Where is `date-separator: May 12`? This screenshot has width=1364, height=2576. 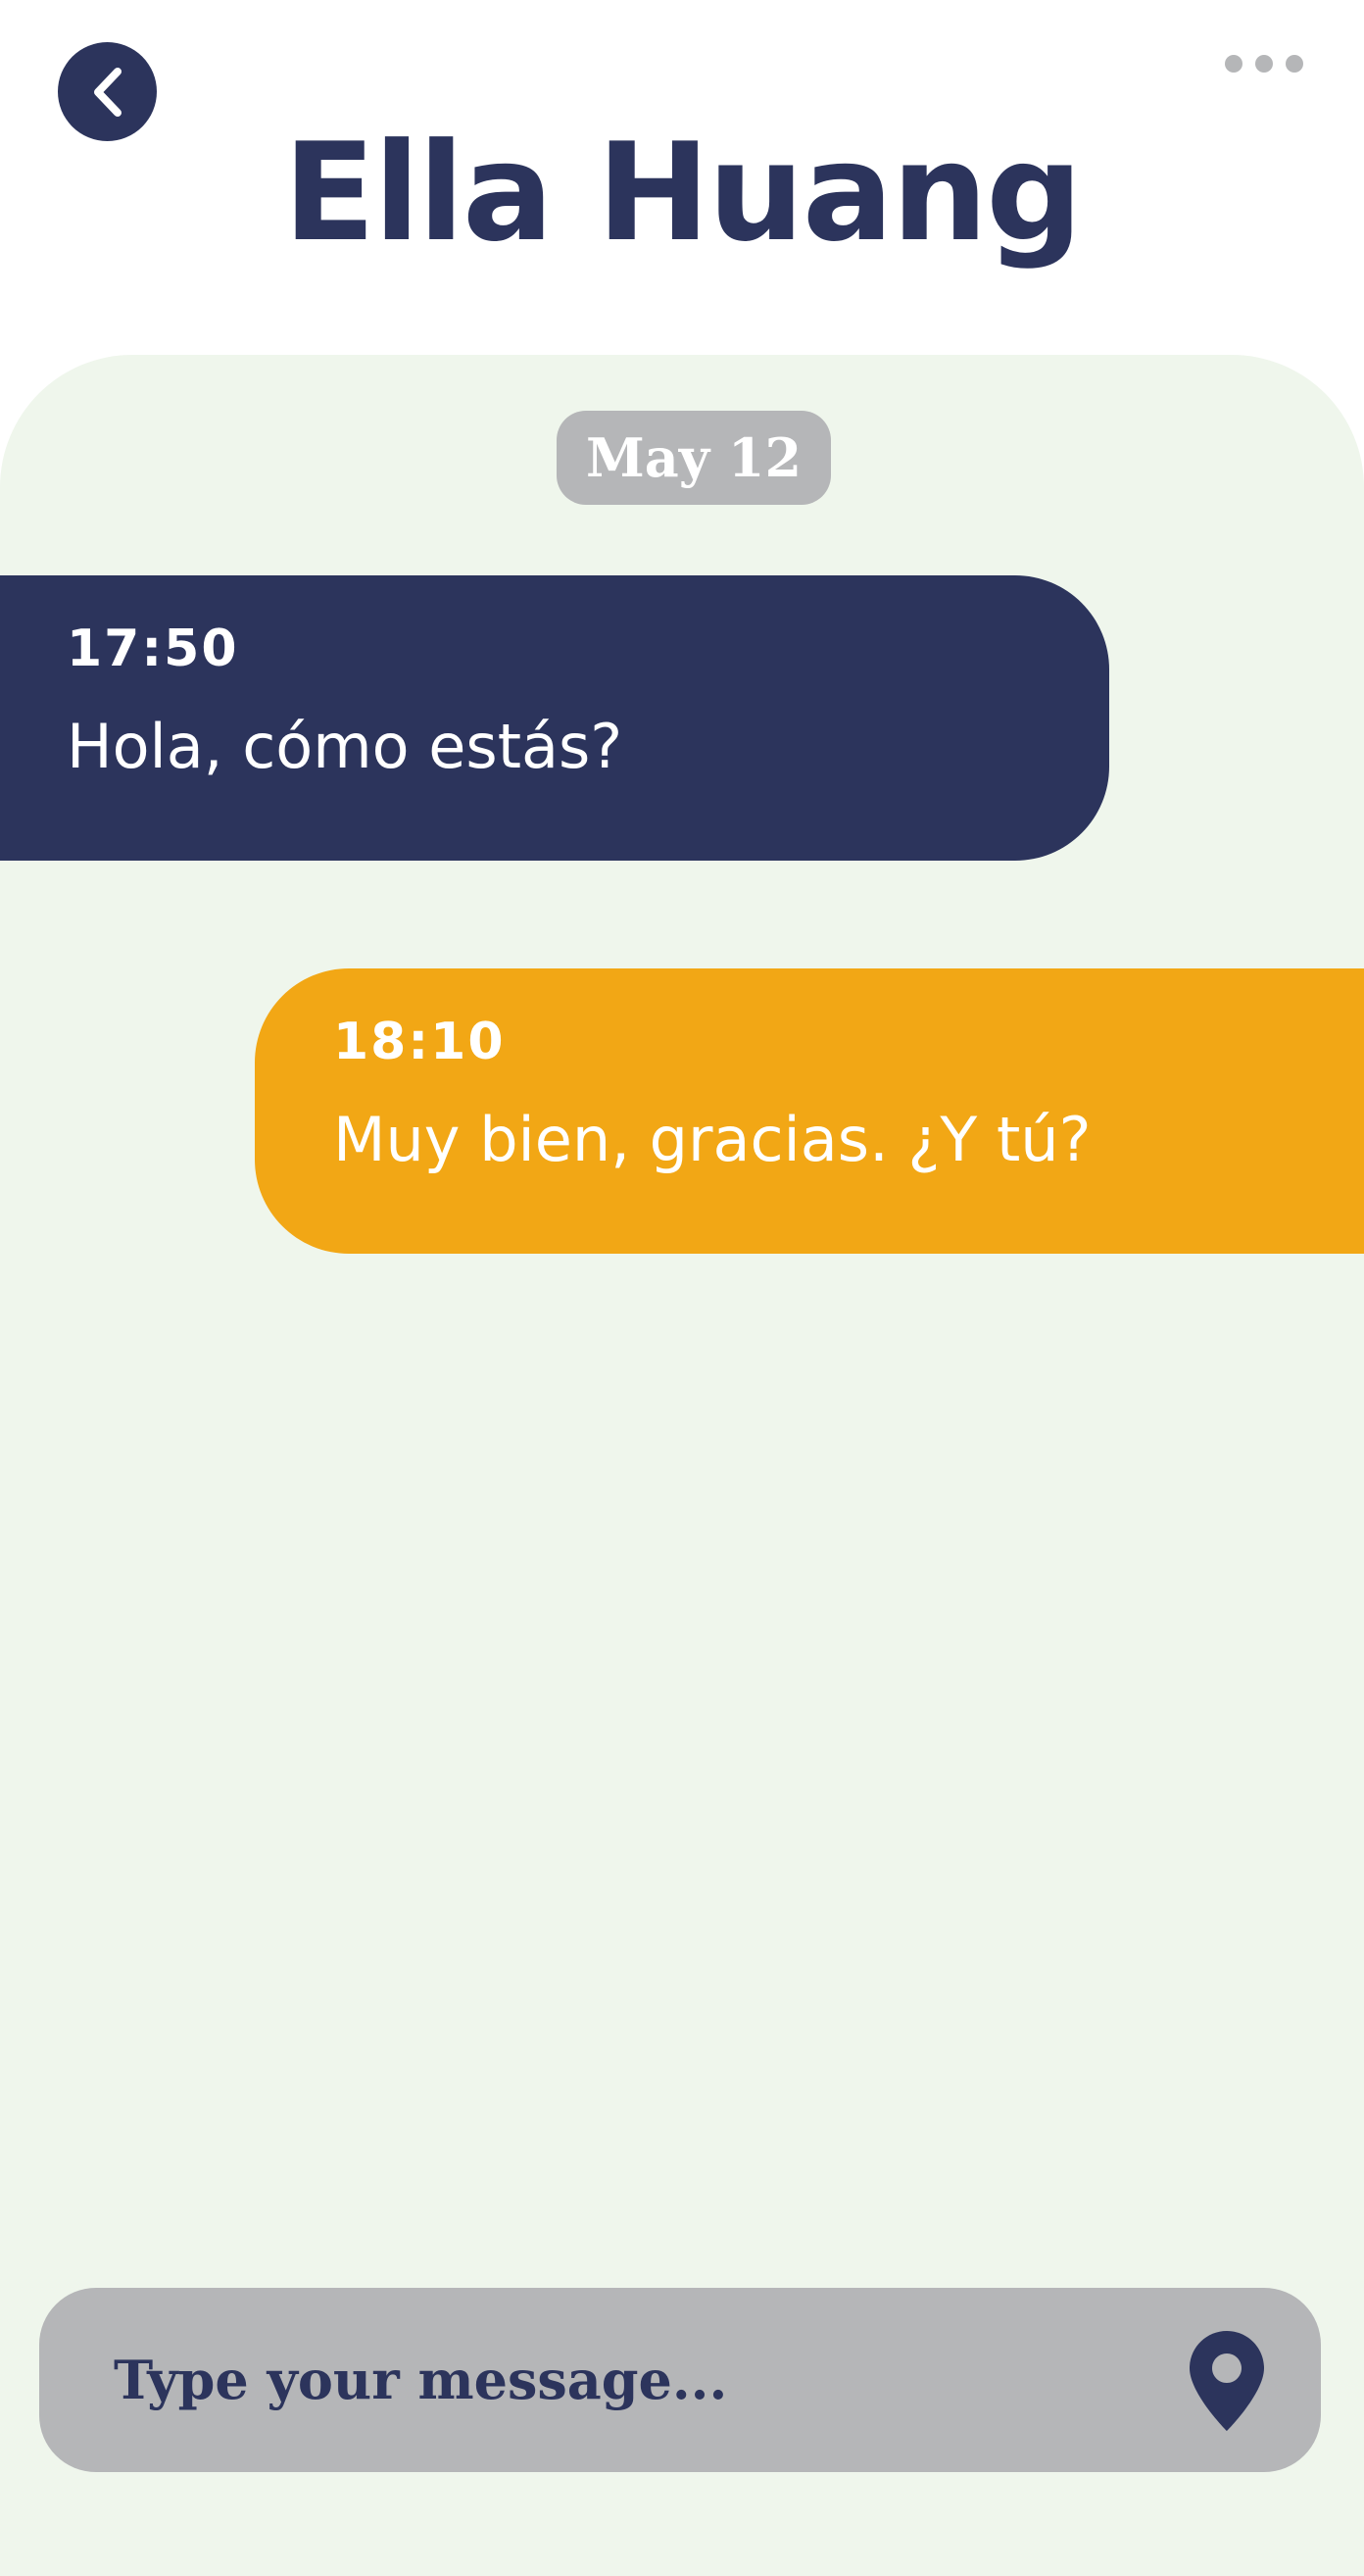
date-separator: May 12 is located at coordinates (694, 458).